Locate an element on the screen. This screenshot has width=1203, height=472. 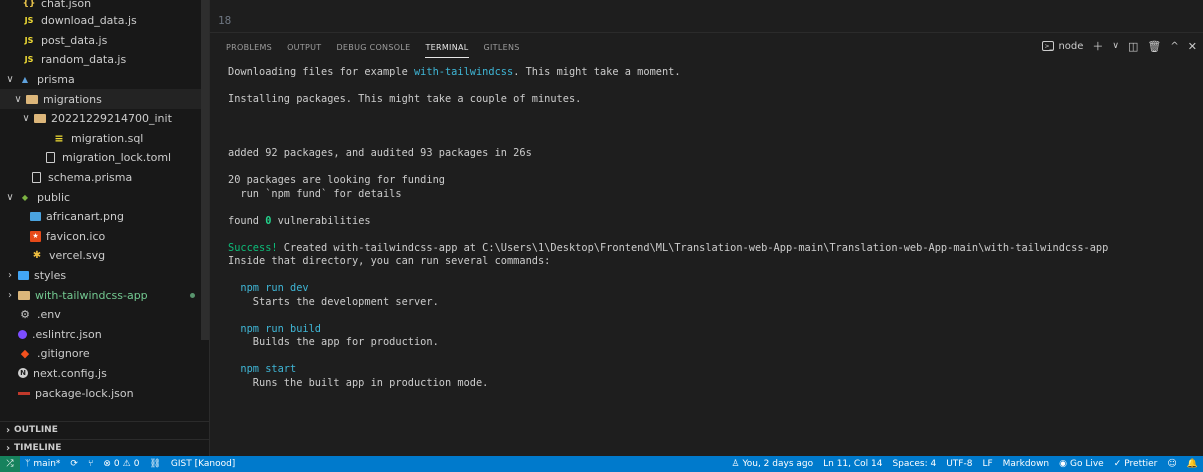
terminal-command: npm run dev is located at coordinates (268, 288).